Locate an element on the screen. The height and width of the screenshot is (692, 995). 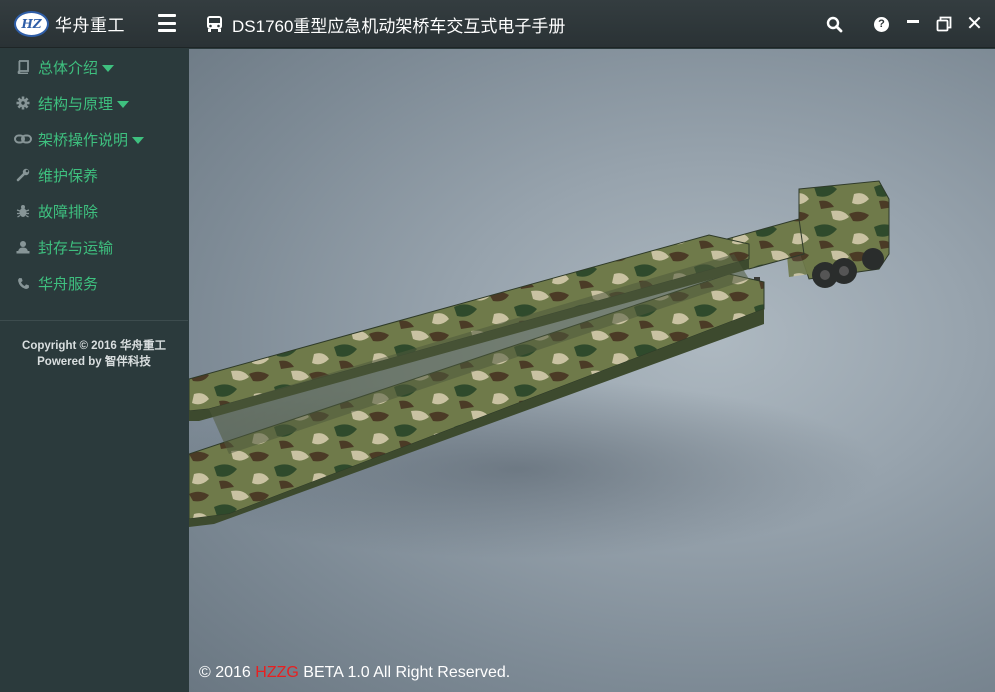
brand-name: 华舟重工 is located at coordinates (90, 25).